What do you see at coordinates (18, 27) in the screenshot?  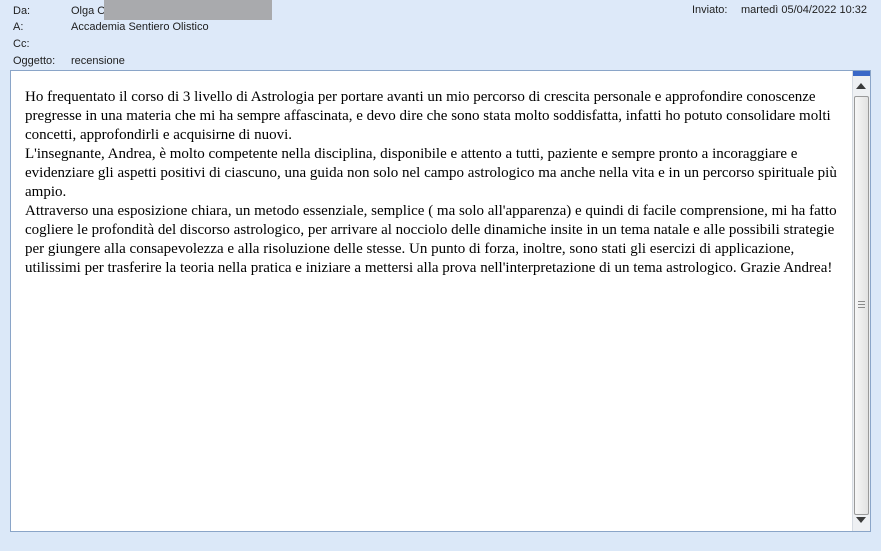 I see `to-label: A:` at bounding box center [18, 27].